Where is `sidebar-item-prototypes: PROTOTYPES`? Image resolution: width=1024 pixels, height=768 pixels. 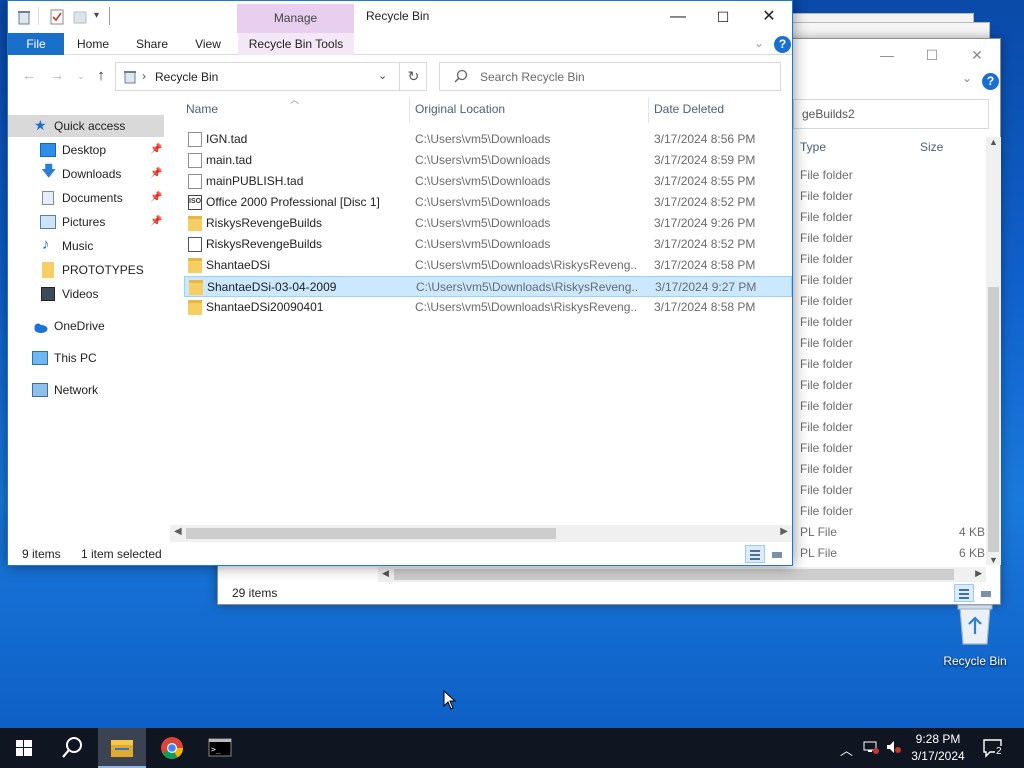 sidebar-item-prototypes: PROTOTYPES is located at coordinates (86, 270).